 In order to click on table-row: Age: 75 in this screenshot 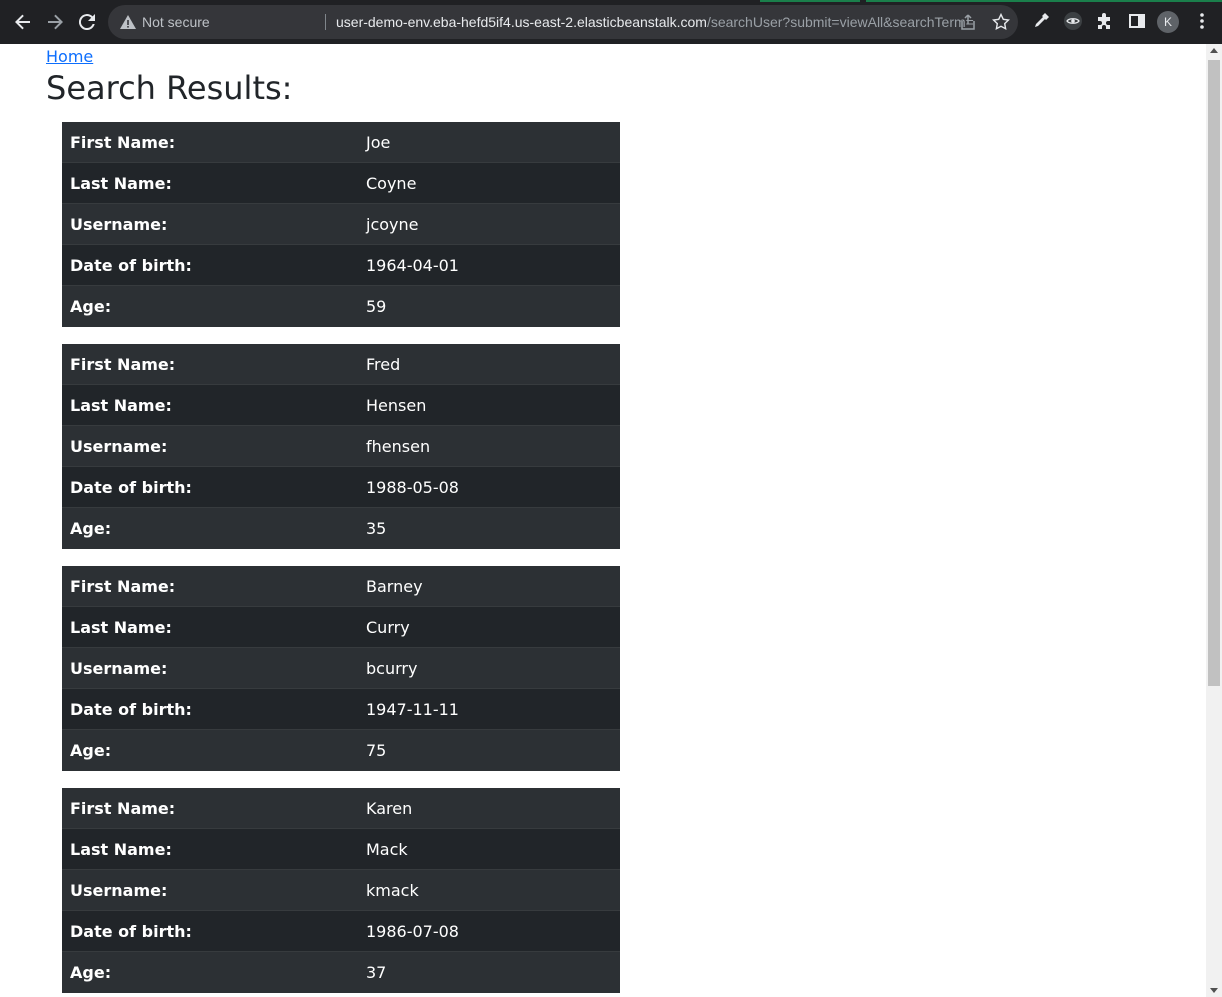, I will do `click(341, 750)`.